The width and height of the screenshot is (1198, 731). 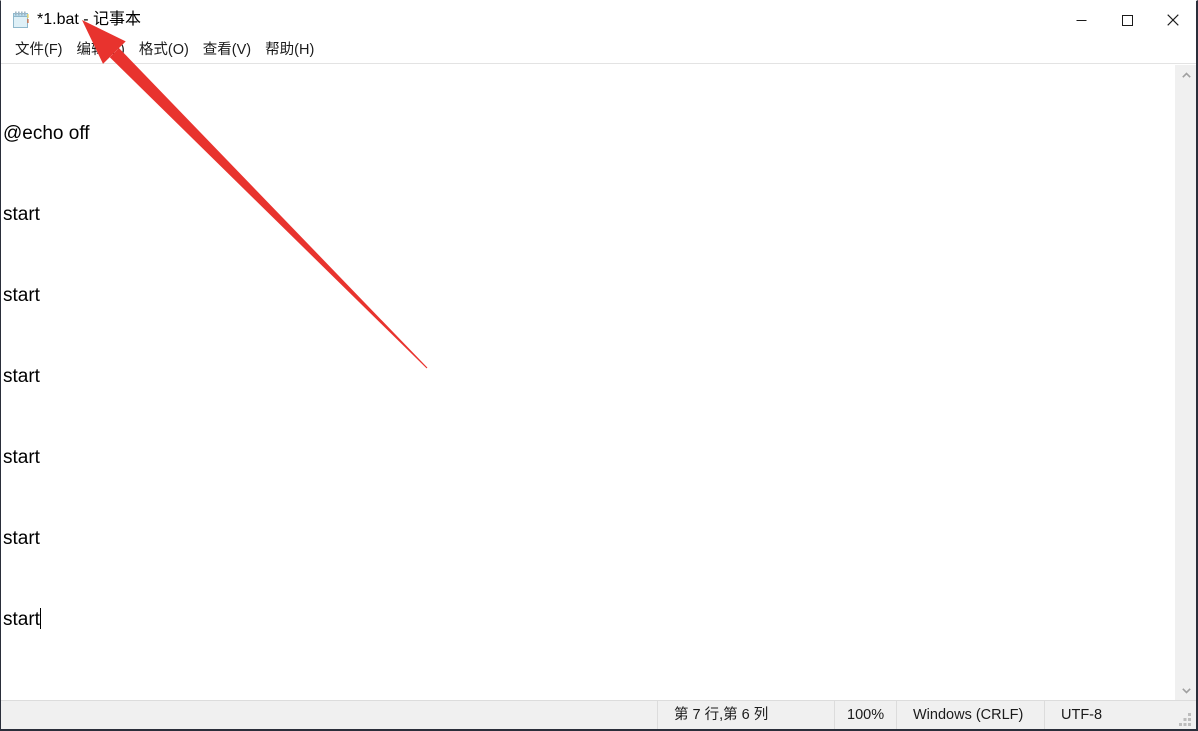 What do you see at coordinates (1185, 719) in the screenshot?
I see `resize-grip-icon` at bounding box center [1185, 719].